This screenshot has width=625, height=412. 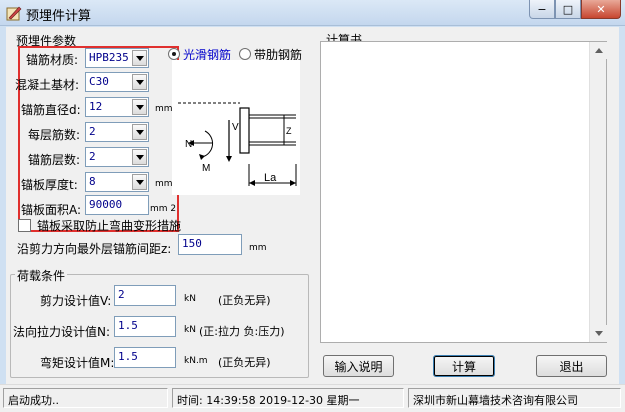 What do you see at coordinates (312, 13) in the screenshot?
I see `title-bar: 预埋件计算 − □ ✕` at bounding box center [312, 13].